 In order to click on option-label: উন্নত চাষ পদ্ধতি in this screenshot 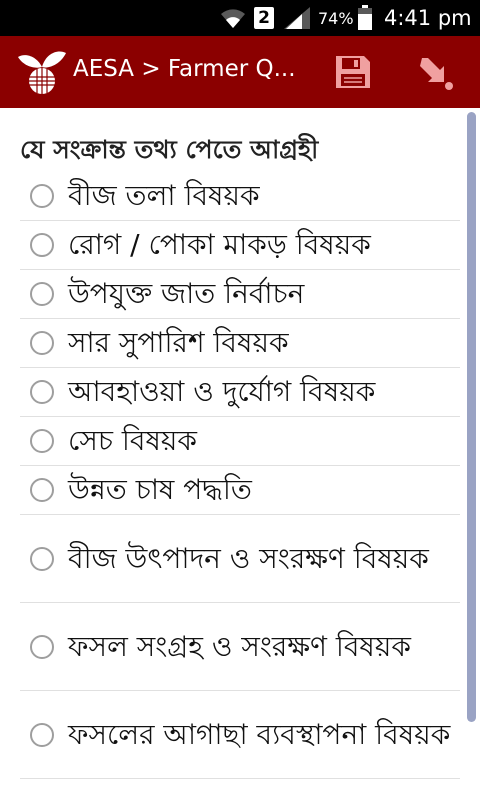, I will do `click(160, 490)`.